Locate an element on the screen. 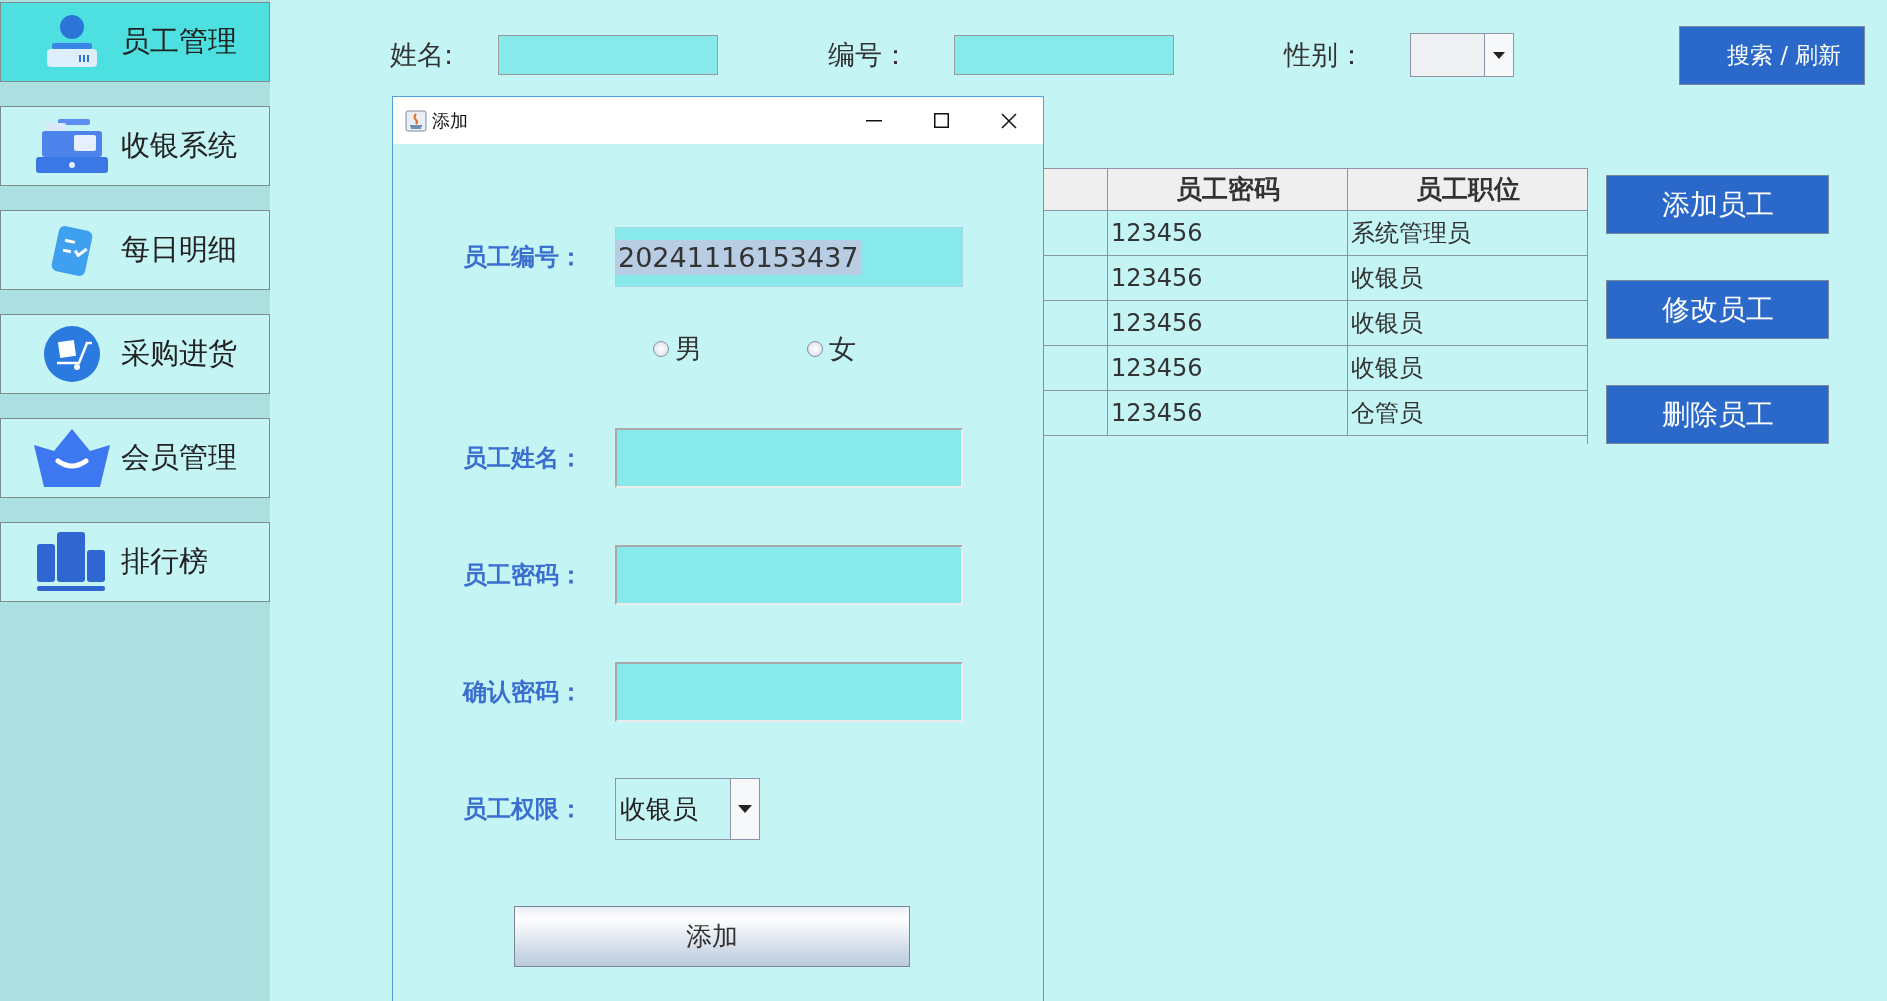  sidebar-item: 收银系统 is located at coordinates (135, 146).